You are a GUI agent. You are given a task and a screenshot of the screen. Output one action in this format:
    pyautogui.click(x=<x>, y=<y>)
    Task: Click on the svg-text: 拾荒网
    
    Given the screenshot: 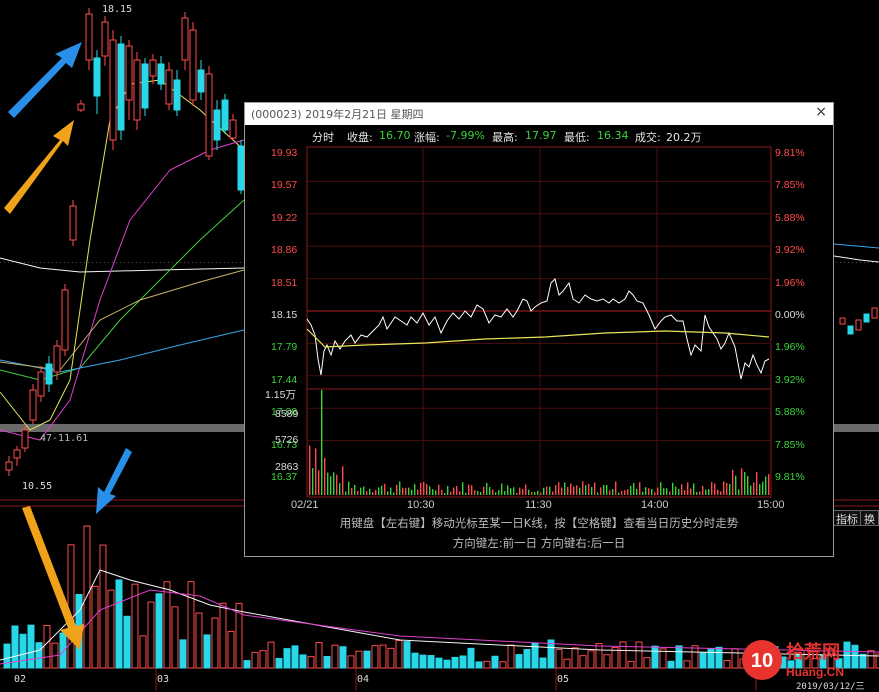 What is the action you would take?
    pyautogui.click(x=813, y=652)
    